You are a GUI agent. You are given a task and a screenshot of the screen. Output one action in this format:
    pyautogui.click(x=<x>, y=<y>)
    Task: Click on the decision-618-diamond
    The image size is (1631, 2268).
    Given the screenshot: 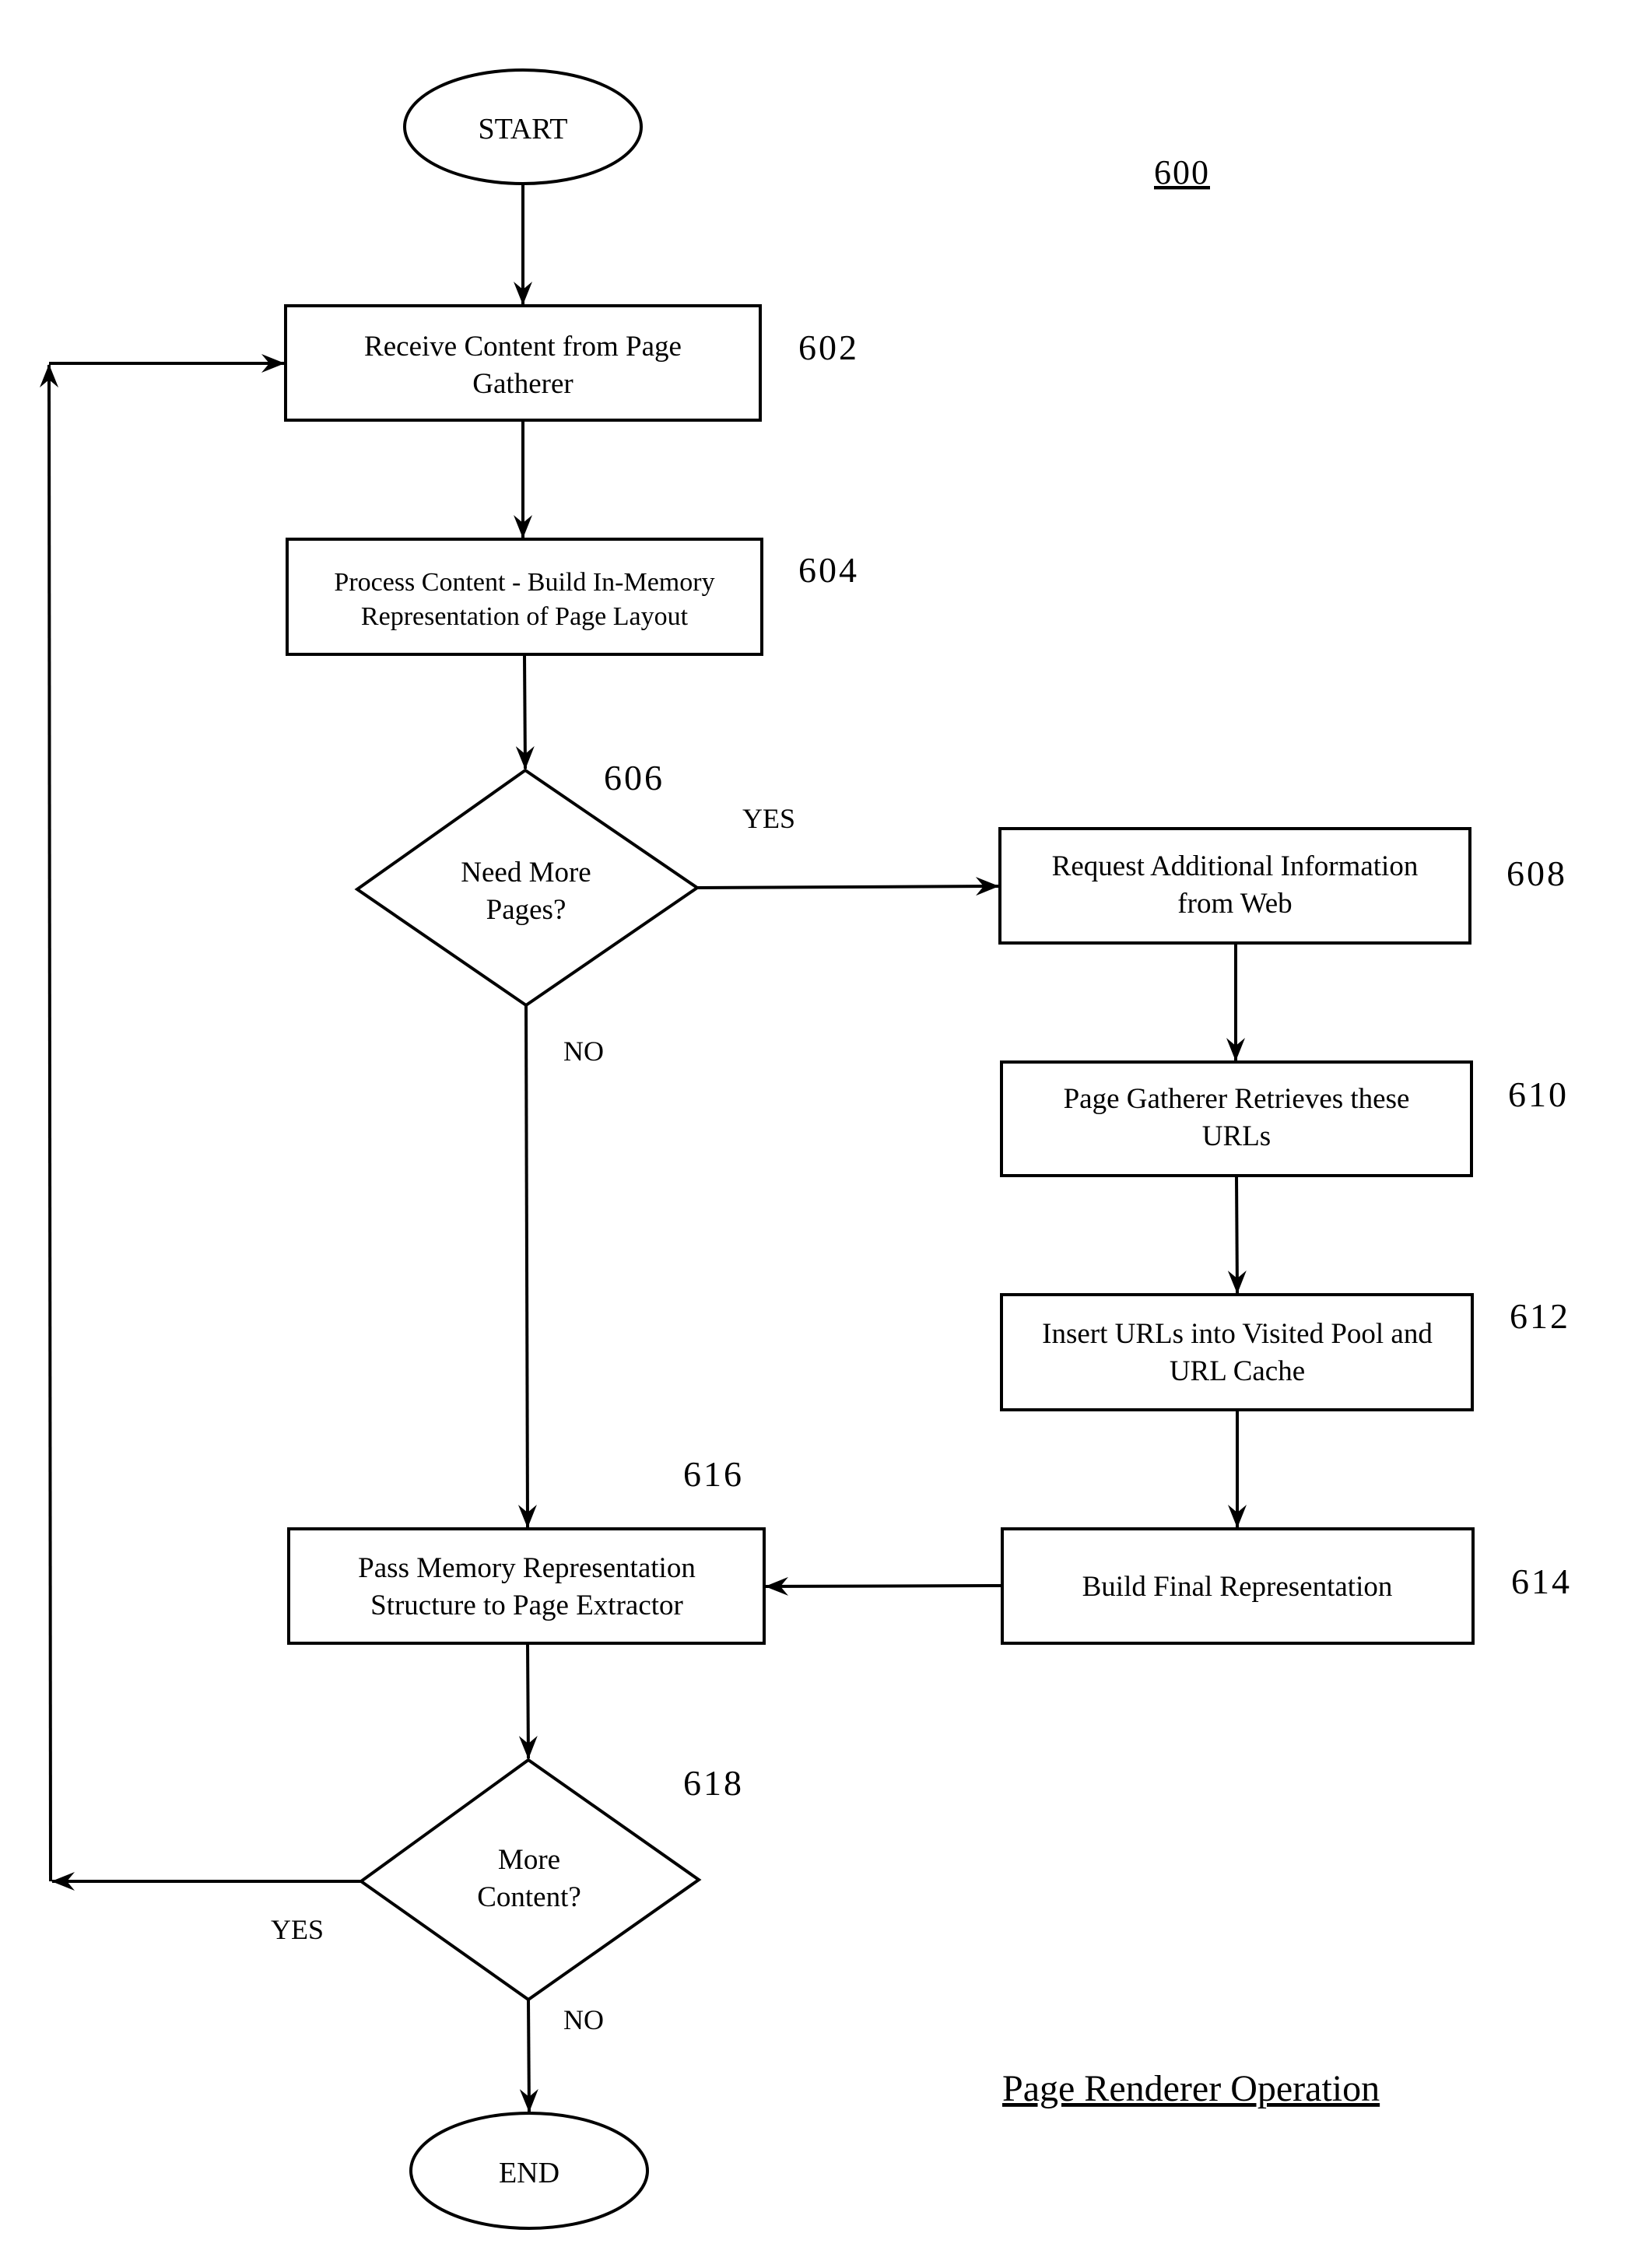 What is the action you would take?
    pyautogui.click(x=530, y=1880)
    